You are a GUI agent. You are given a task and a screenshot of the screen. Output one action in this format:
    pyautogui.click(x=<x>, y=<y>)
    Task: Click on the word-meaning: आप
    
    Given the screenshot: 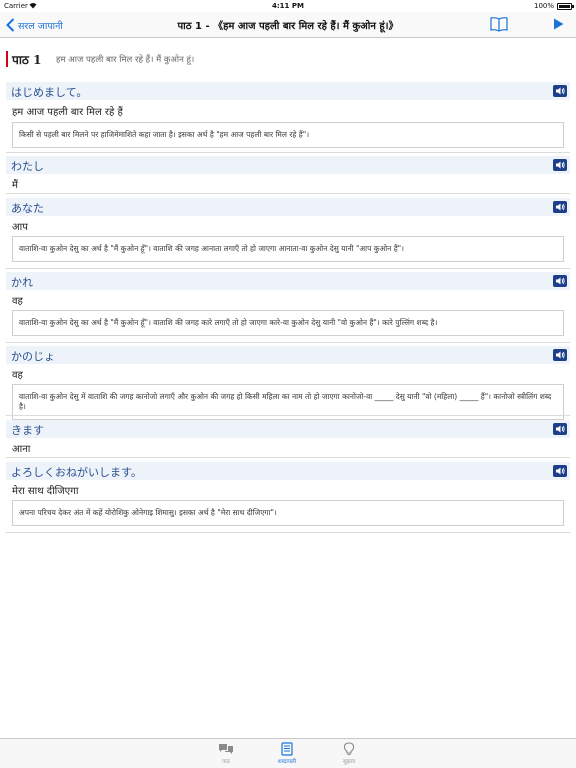 What is the action you would take?
    pyautogui.click(x=20, y=227)
    